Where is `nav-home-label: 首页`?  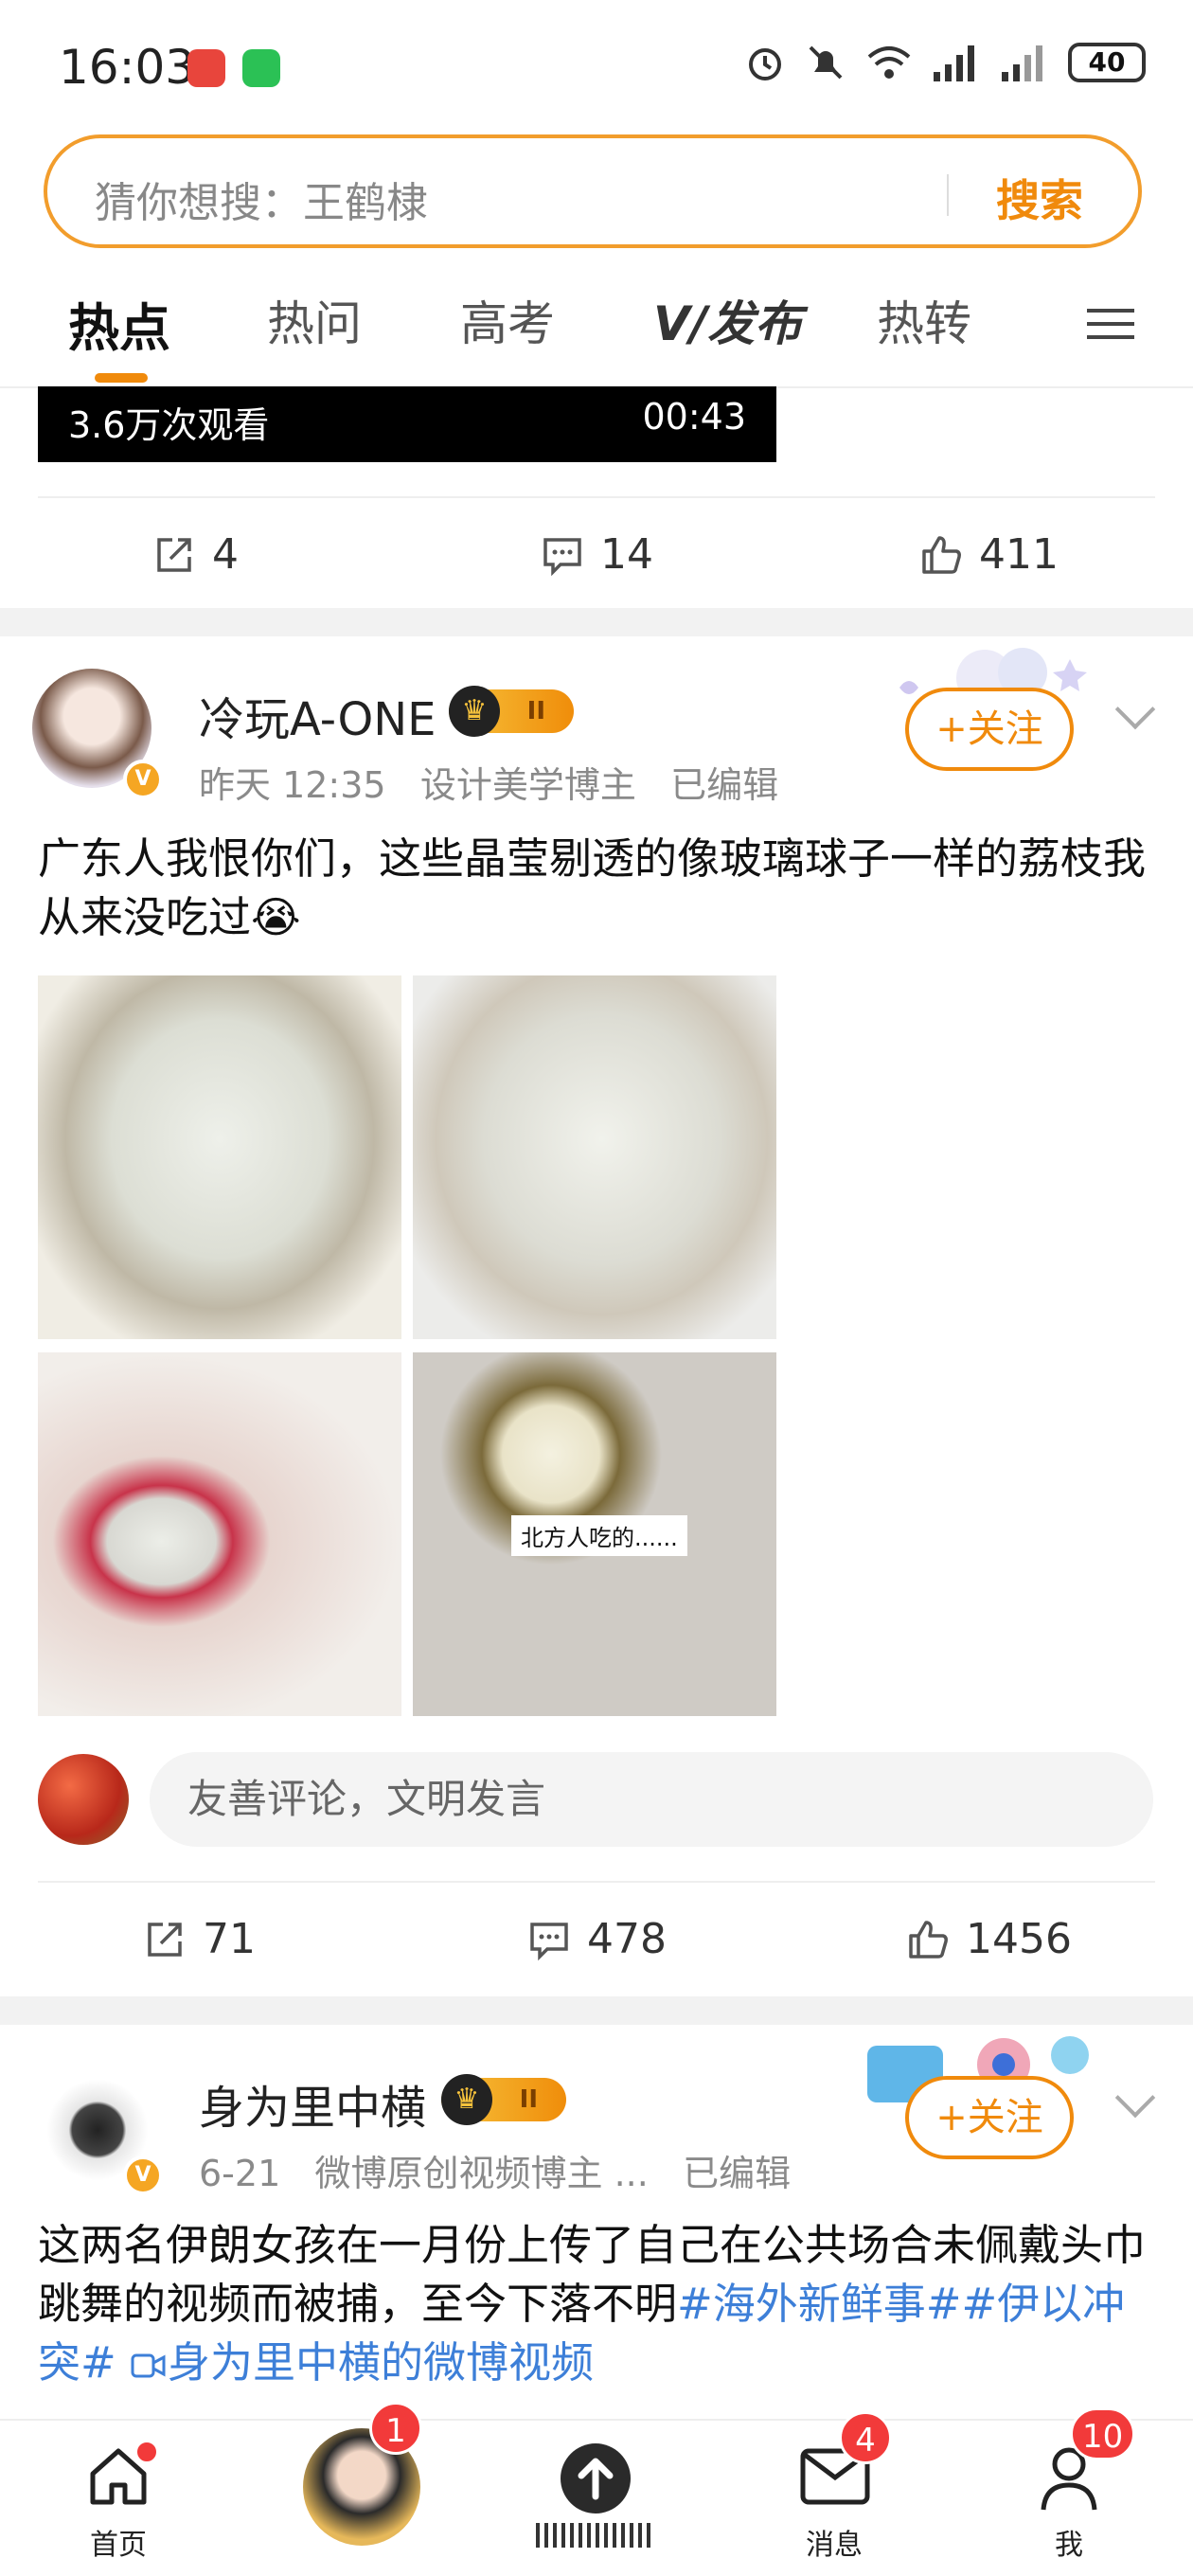
nav-home-label: 首页 is located at coordinates (118, 2545).